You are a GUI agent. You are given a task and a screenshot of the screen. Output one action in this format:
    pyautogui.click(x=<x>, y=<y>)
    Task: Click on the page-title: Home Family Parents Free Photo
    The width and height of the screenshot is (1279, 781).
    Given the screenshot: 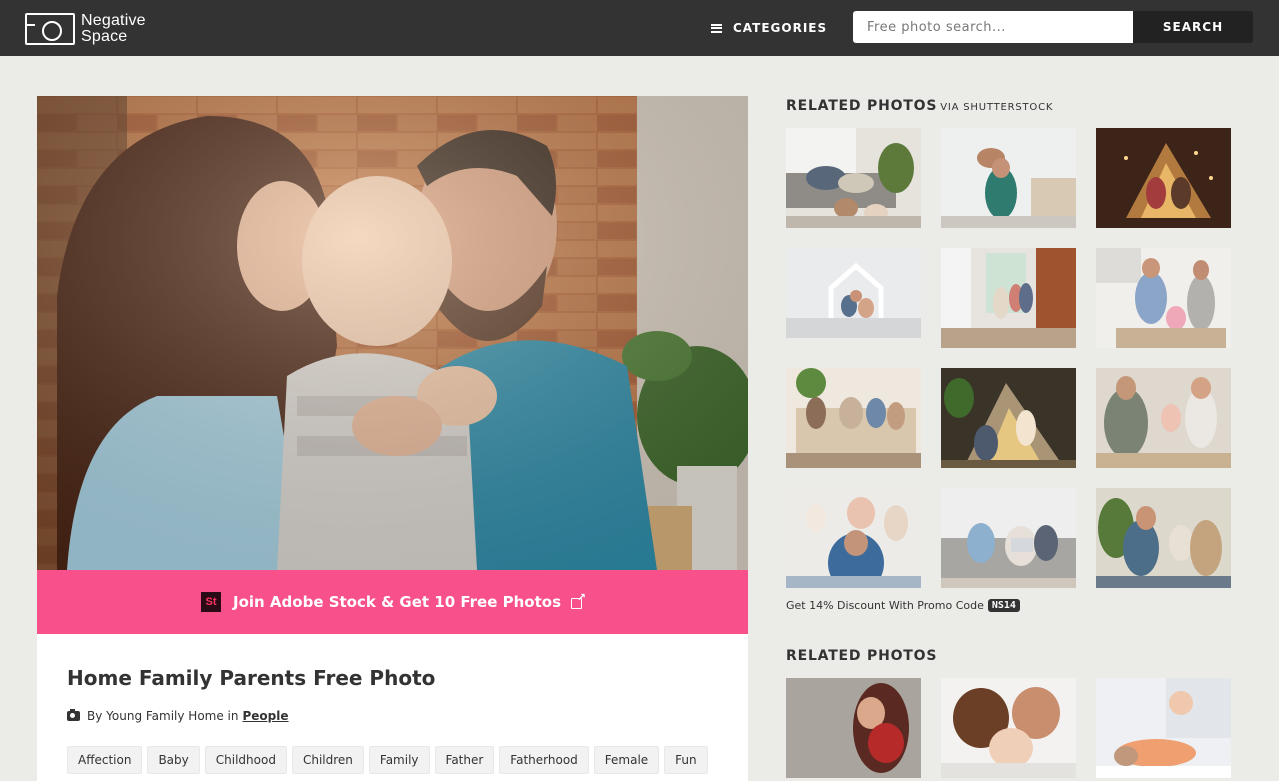 What is the action you would take?
    pyautogui.click(x=251, y=678)
    